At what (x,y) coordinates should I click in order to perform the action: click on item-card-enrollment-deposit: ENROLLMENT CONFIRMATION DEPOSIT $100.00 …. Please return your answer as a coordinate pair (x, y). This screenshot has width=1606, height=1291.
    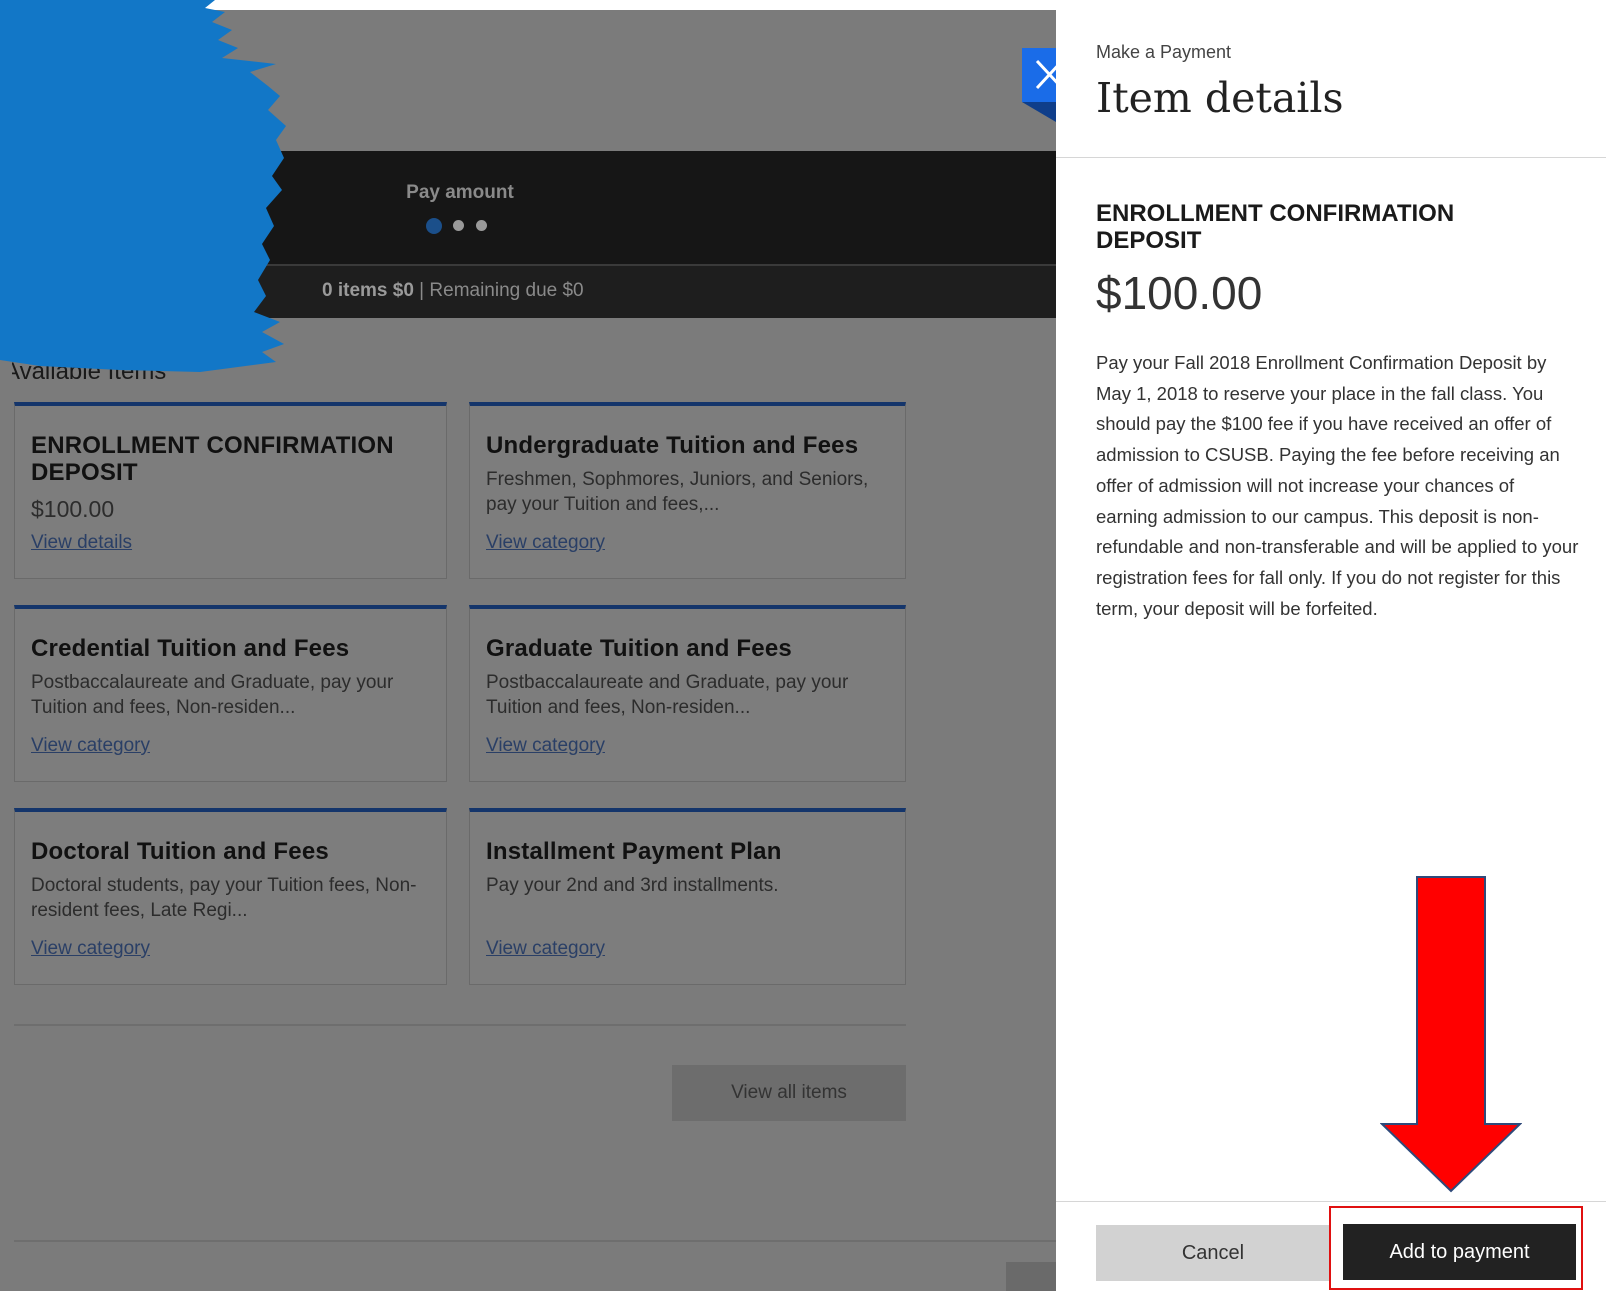
    Looking at the image, I should click on (230, 490).